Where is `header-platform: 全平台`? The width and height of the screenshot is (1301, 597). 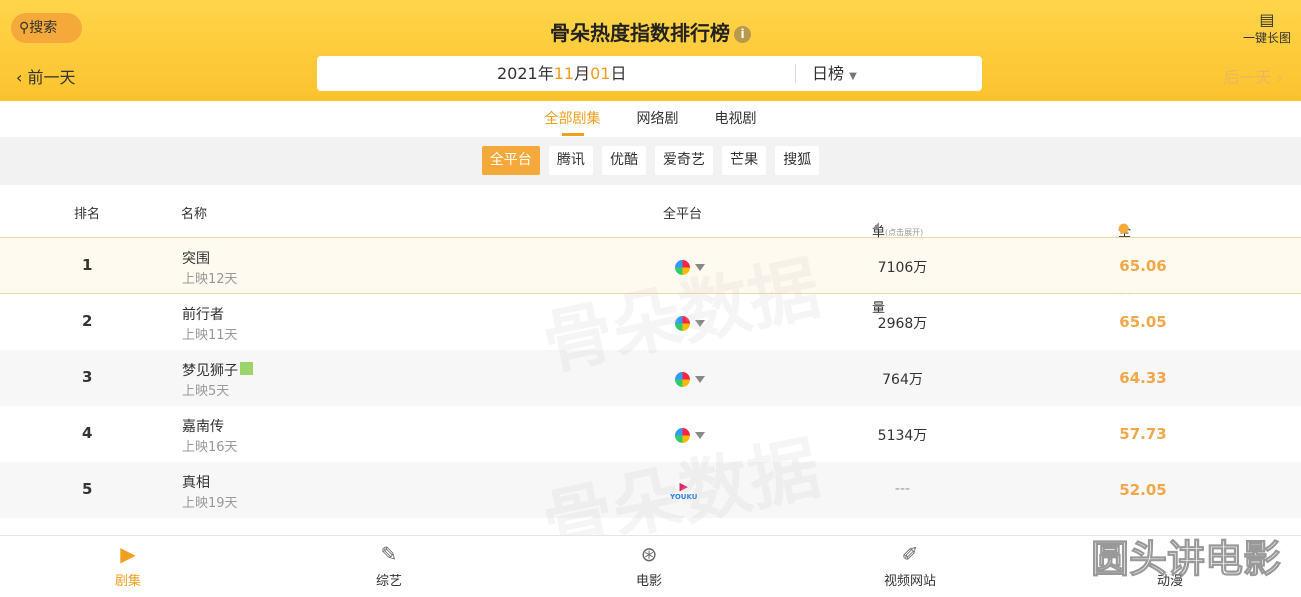 header-platform: 全平台 is located at coordinates (683, 214).